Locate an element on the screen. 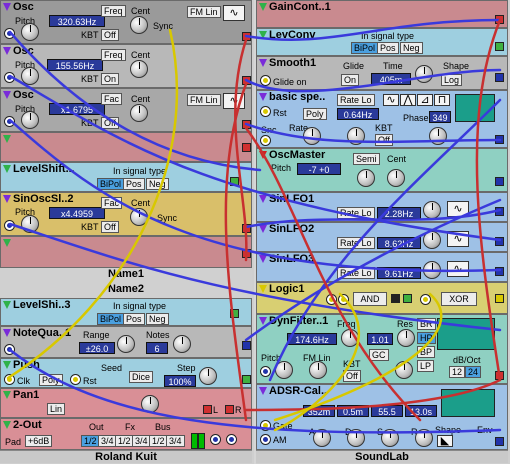 The width and height of the screenshot is (510, 464). saw-wave-icon: ⊿ is located at coordinates (425, 100).